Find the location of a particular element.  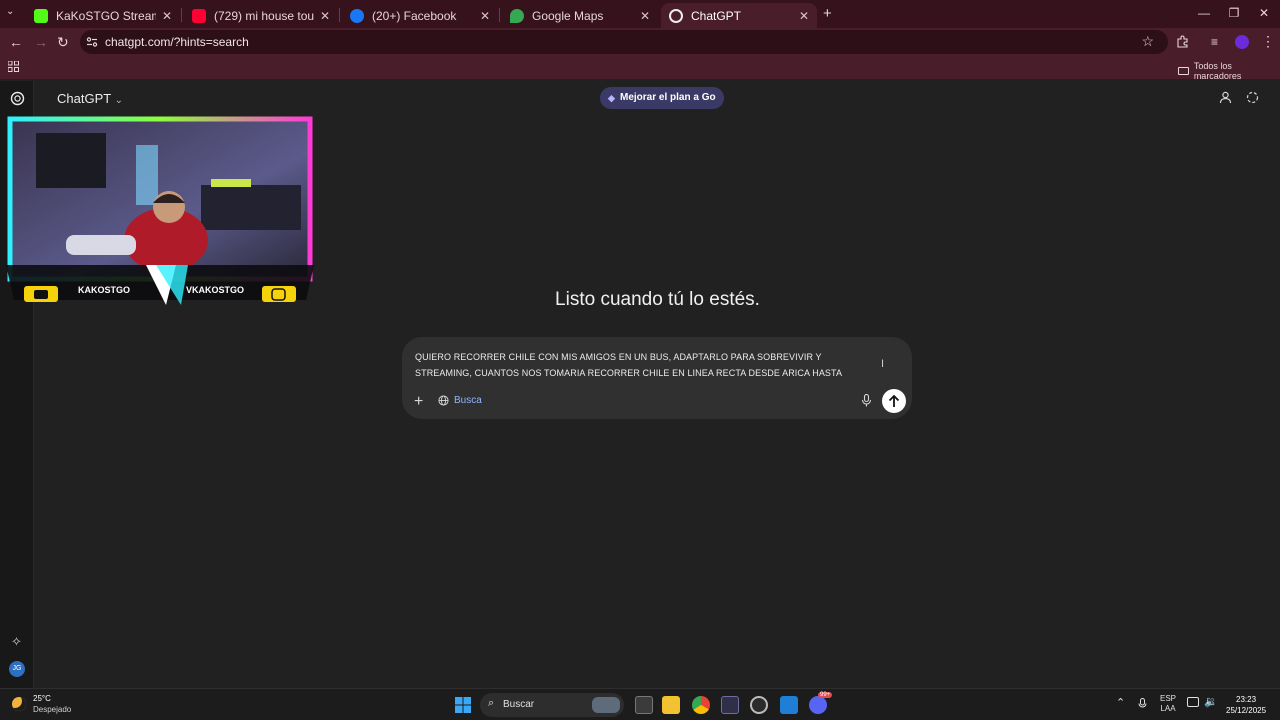

bookmarks-bar: Todos los marcadores is located at coordinates (640, 68).